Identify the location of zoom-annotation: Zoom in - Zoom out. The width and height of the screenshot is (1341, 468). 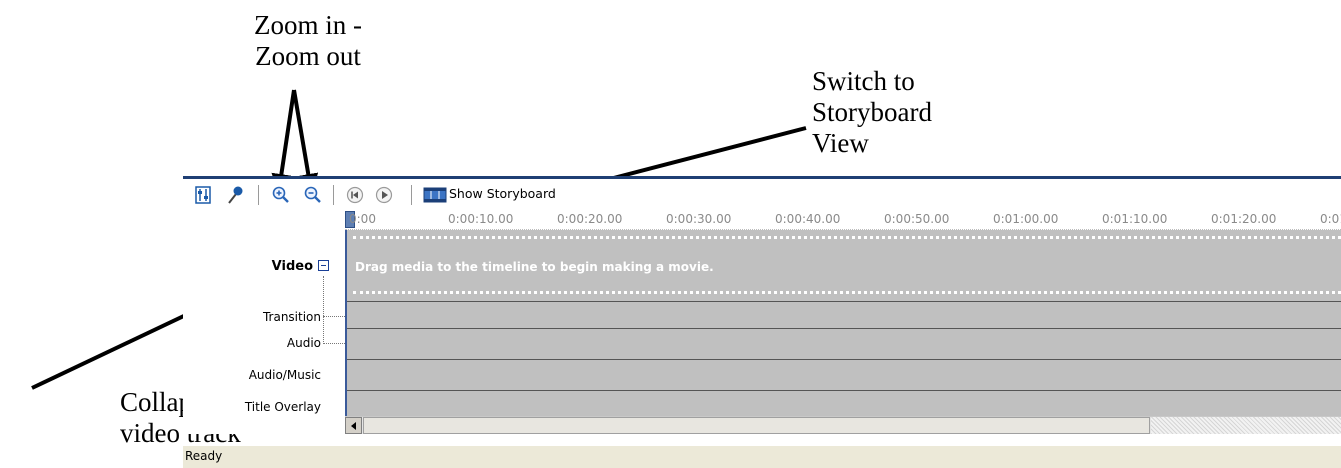
(308, 41).